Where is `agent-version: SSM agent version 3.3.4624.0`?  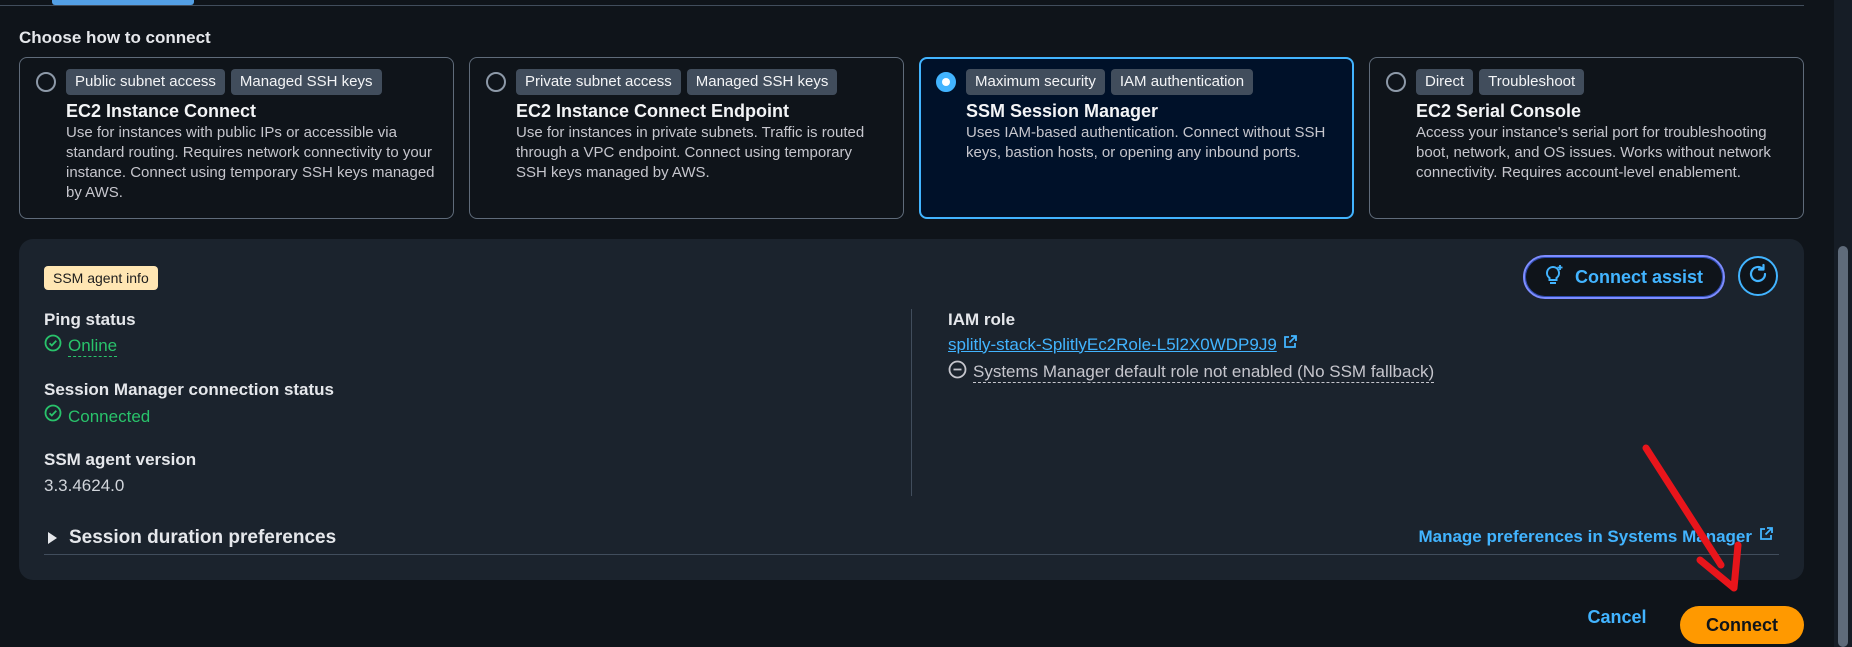
agent-version: SSM agent version 3.3.4624.0 is located at coordinates (120, 473).